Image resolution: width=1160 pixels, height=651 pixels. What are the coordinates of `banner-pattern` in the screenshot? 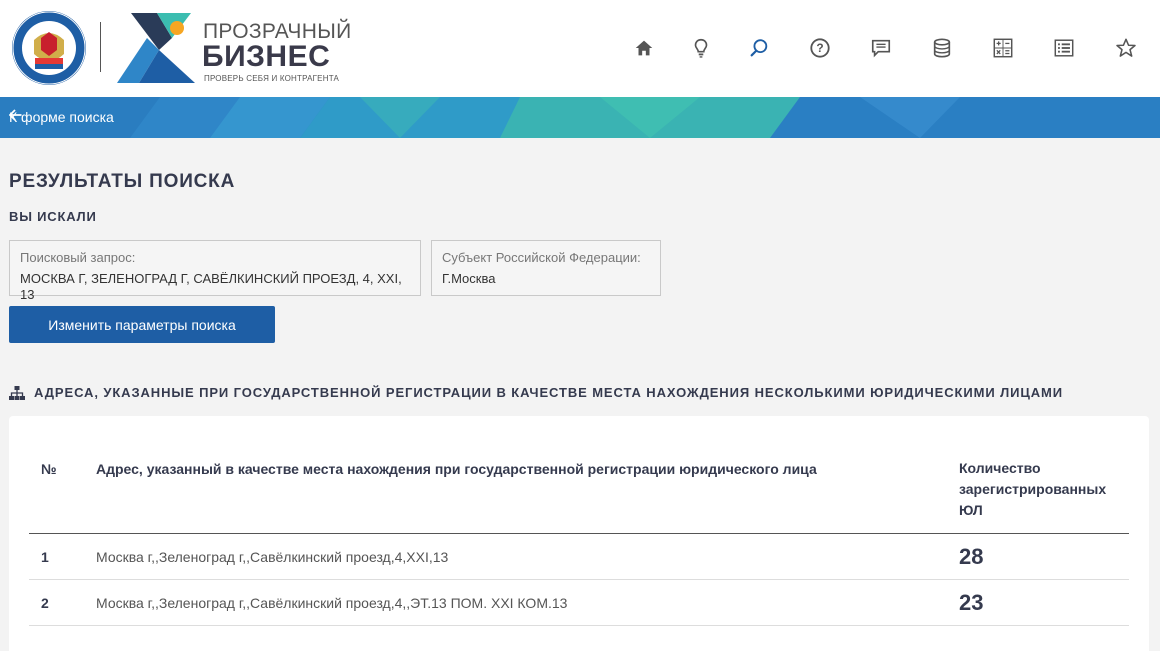 It's located at (580, 117).